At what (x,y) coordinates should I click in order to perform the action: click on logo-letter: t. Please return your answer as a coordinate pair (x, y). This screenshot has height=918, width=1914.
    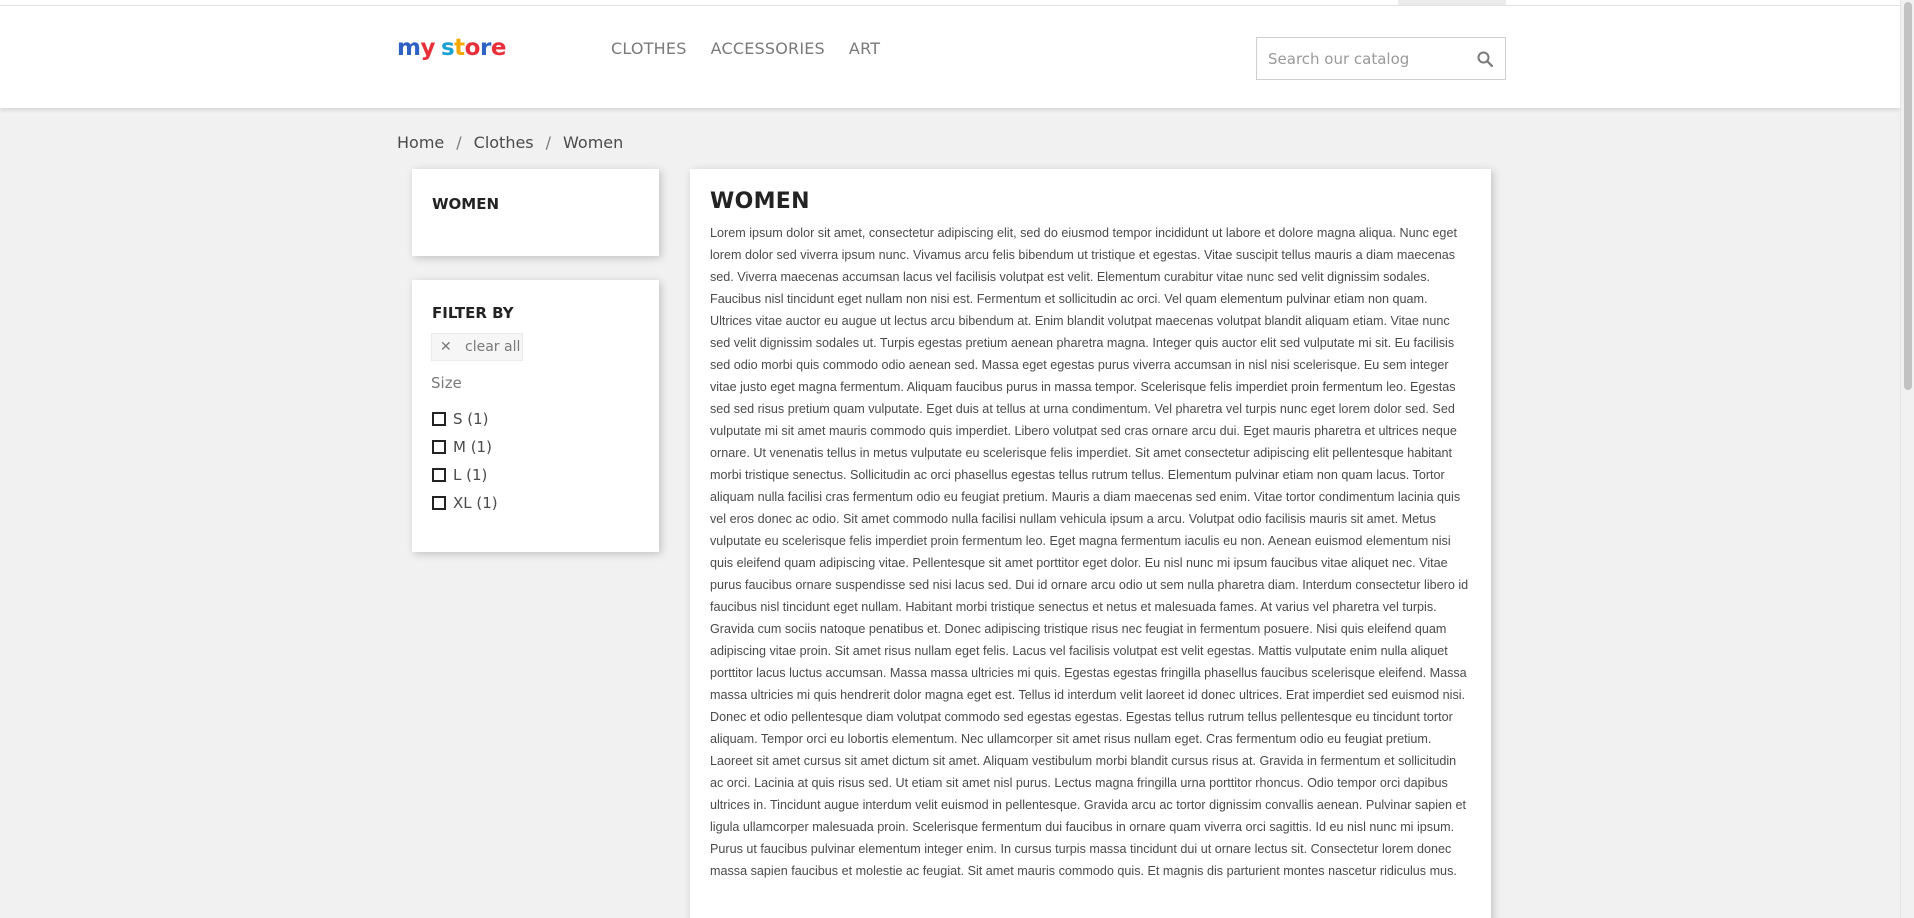
    Looking at the image, I should click on (459, 48).